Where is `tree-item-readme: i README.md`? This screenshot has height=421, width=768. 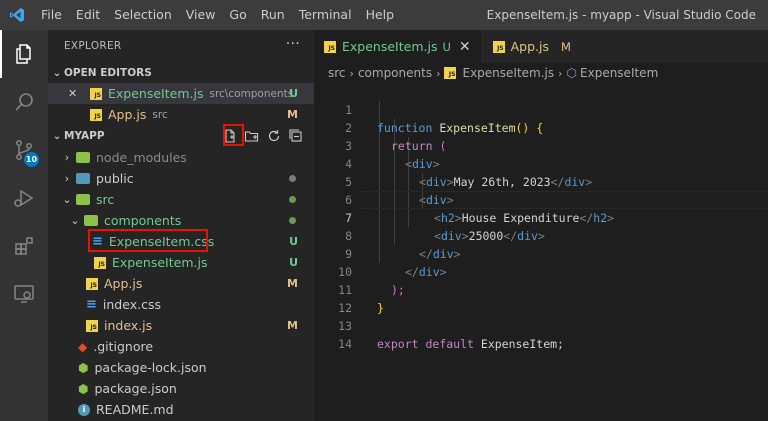
tree-item-readme: i README.md is located at coordinates (181, 409).